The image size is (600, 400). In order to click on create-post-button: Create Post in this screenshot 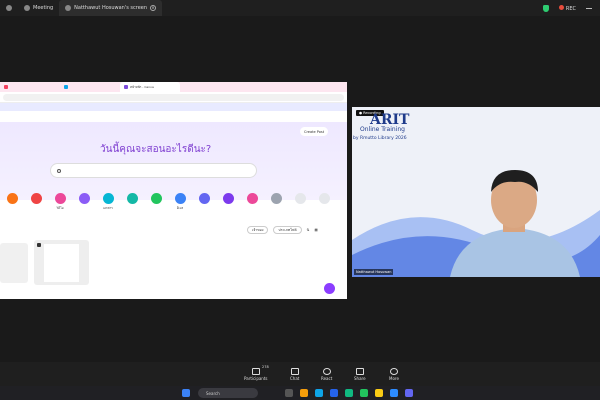, I will do `click(314, 131)`.